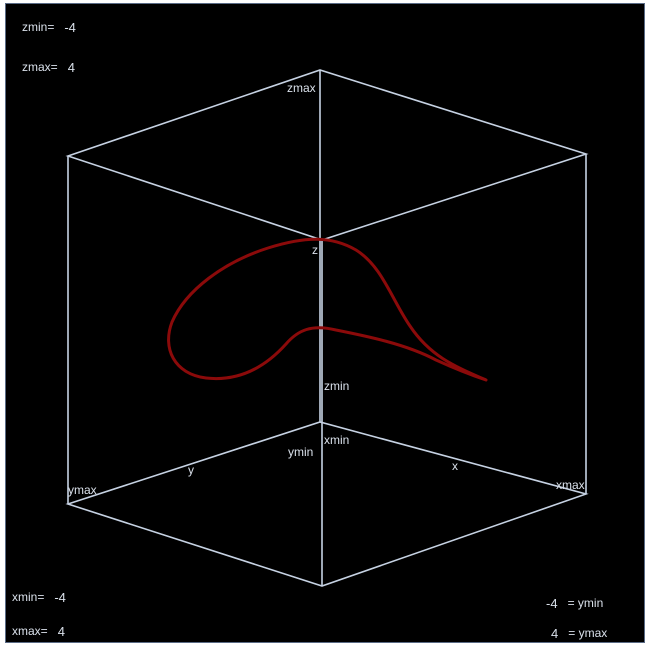 The image size is (654, 646). Describe the element at coordinates (336, 440) in the screenshot. I see `axis-label-xmin: xmin` at that location.